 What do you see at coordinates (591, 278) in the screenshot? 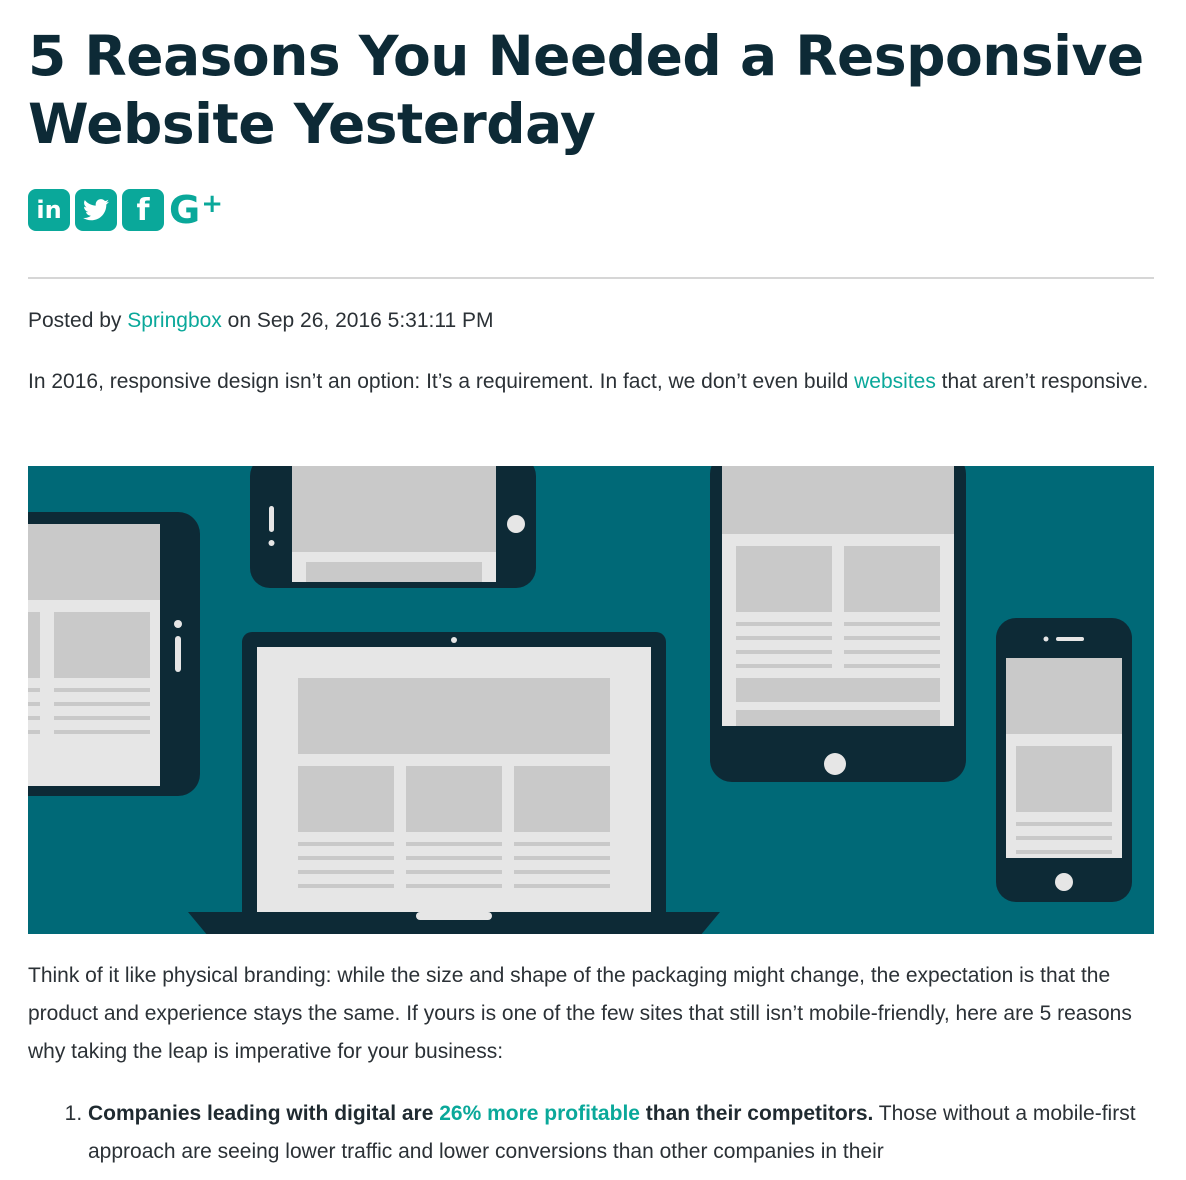
I see `divider` at bounding box center [591, 278].